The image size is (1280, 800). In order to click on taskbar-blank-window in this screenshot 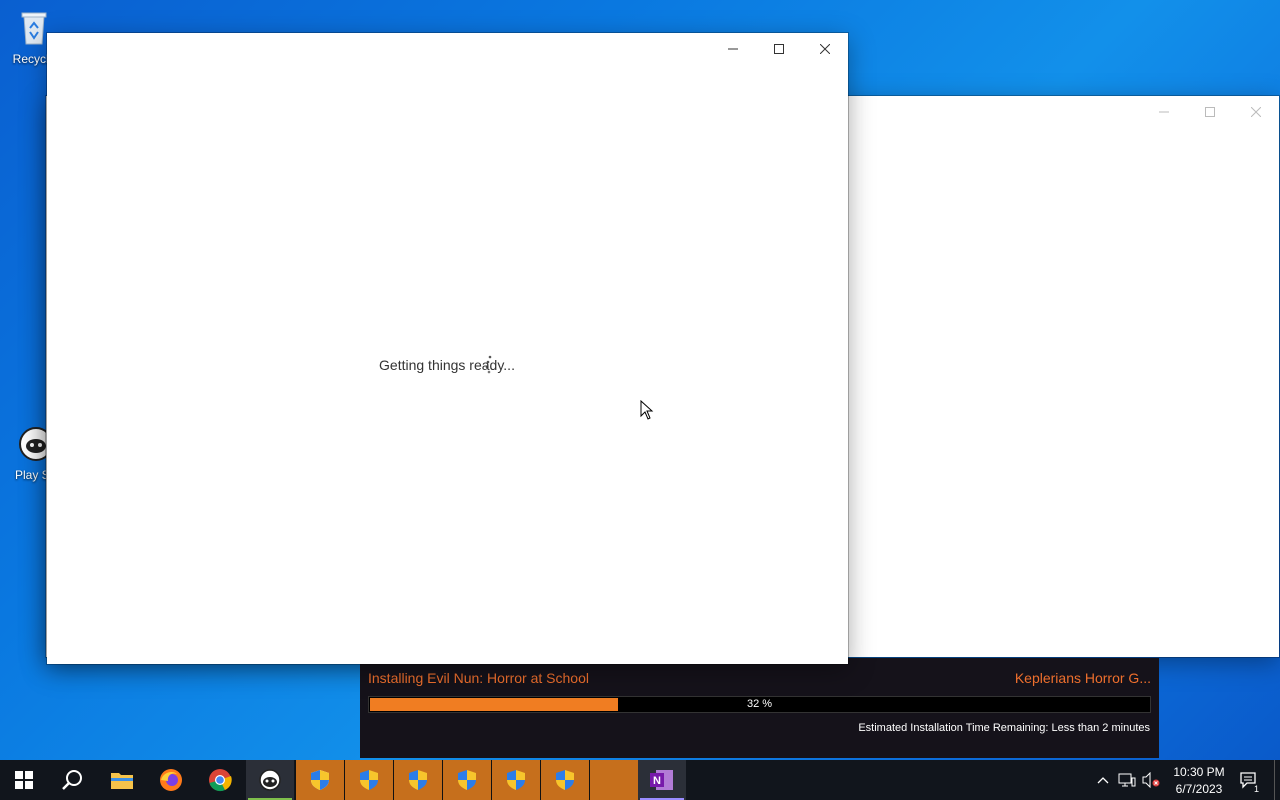, I will do `click(613, 780)`.